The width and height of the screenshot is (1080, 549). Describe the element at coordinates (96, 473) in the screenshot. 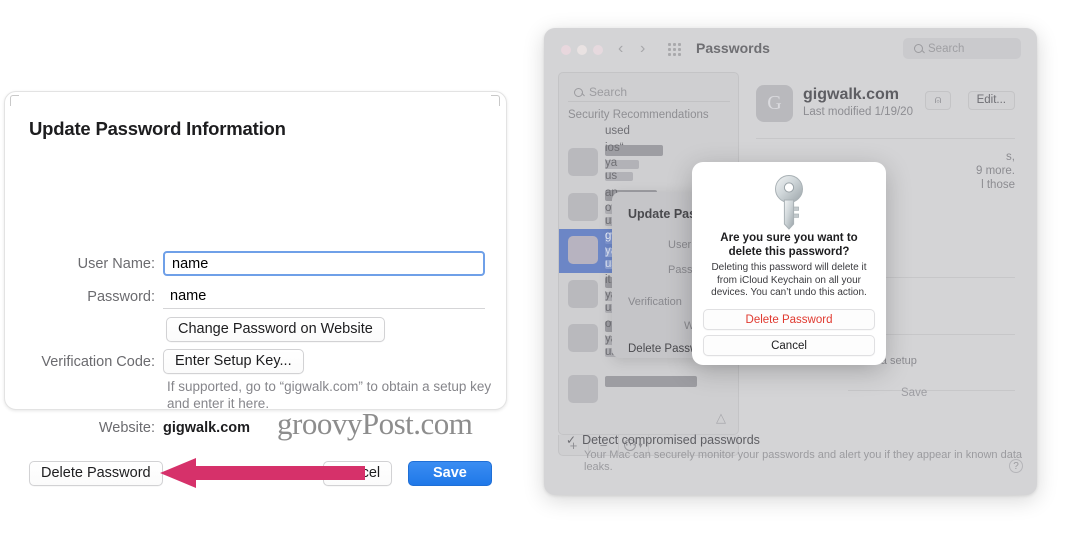

I see `delete-password-button: Delete Password` at that location.